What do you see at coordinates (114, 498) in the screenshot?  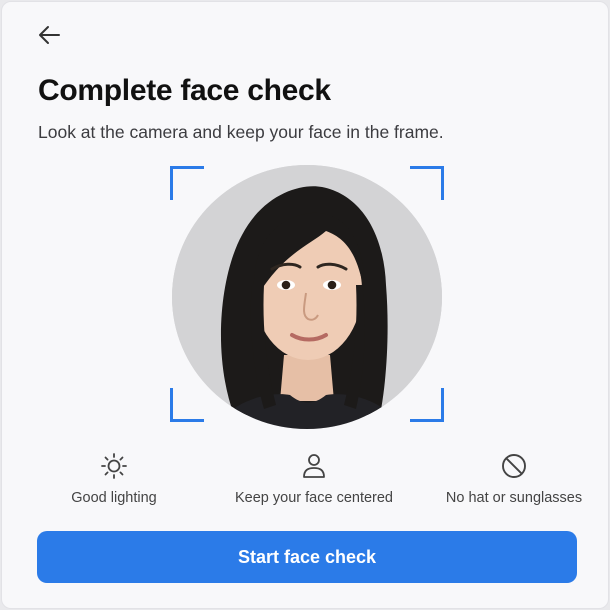 I see `tip-label: Good lighting` at bounding box center [114, 498].